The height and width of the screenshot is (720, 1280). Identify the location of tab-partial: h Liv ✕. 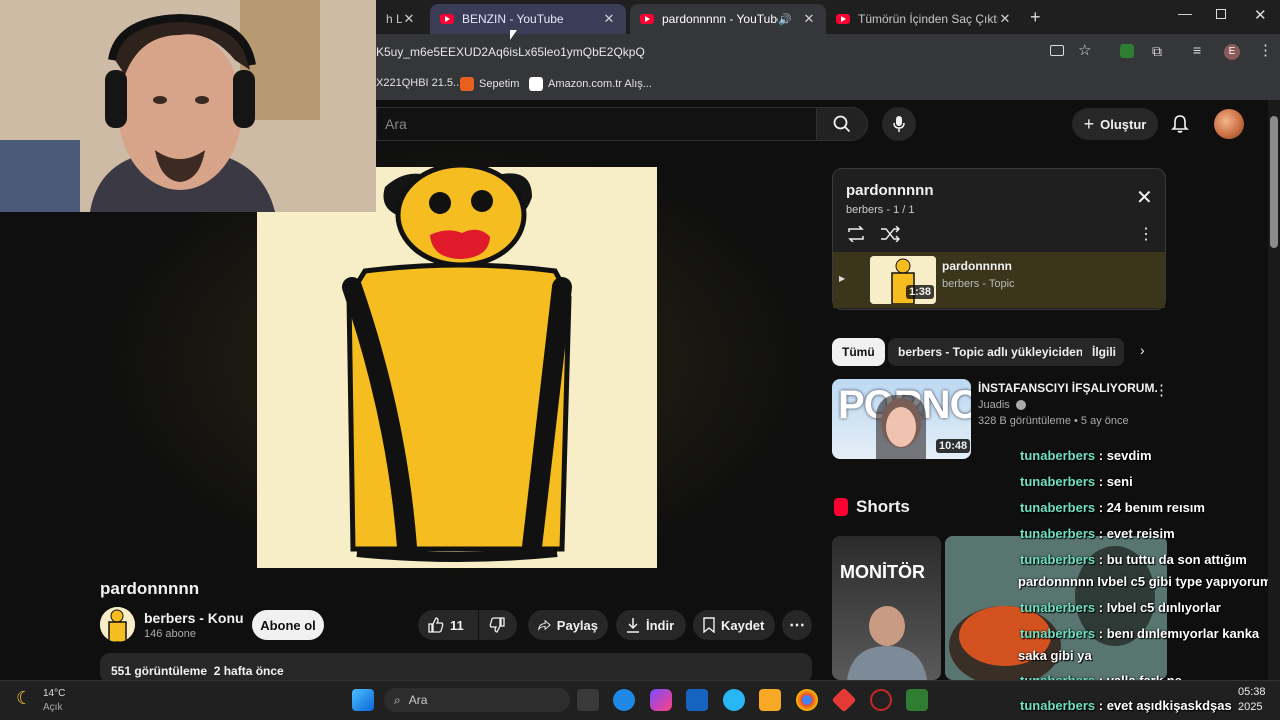
(401, 19).